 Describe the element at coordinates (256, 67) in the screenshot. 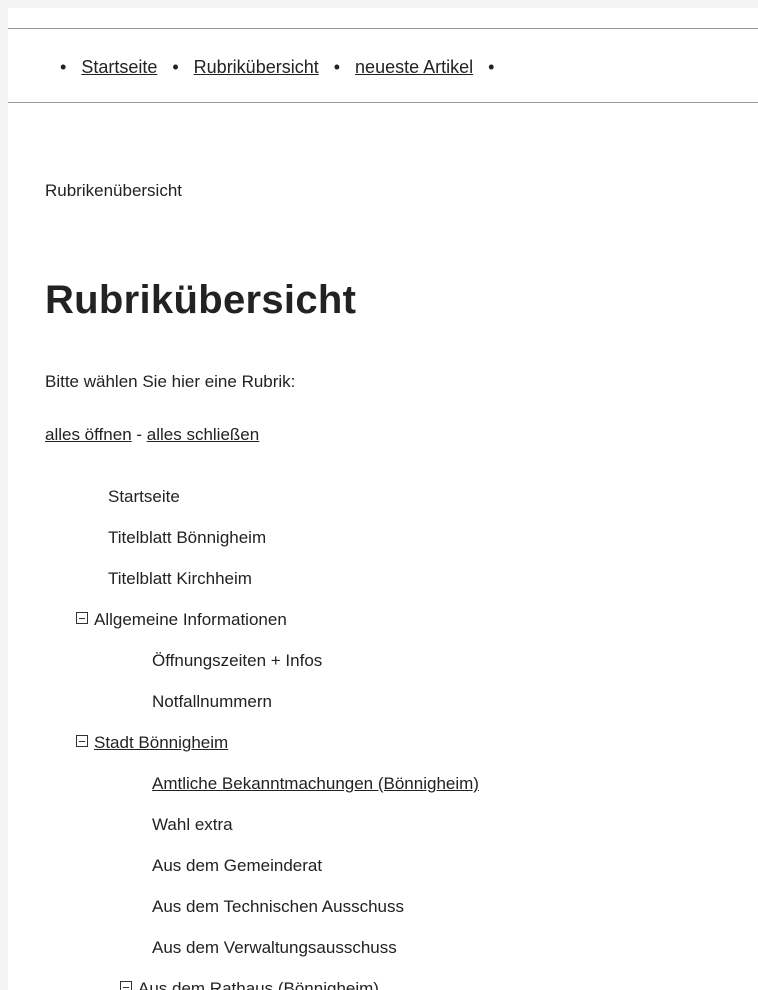

I see `nav-link-rubrikuebersicht: Rubrikübersicht` at that location.